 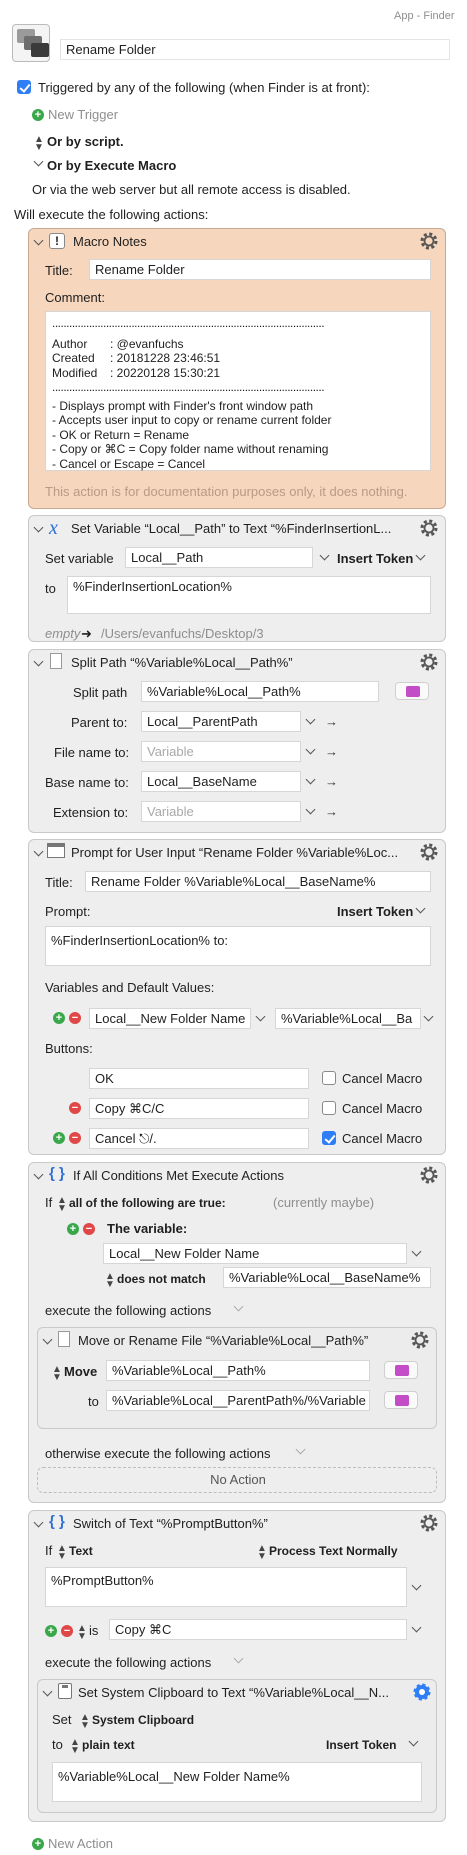 I want to click on does-not-match-selector: does not match, so click(x=161, y=1279).